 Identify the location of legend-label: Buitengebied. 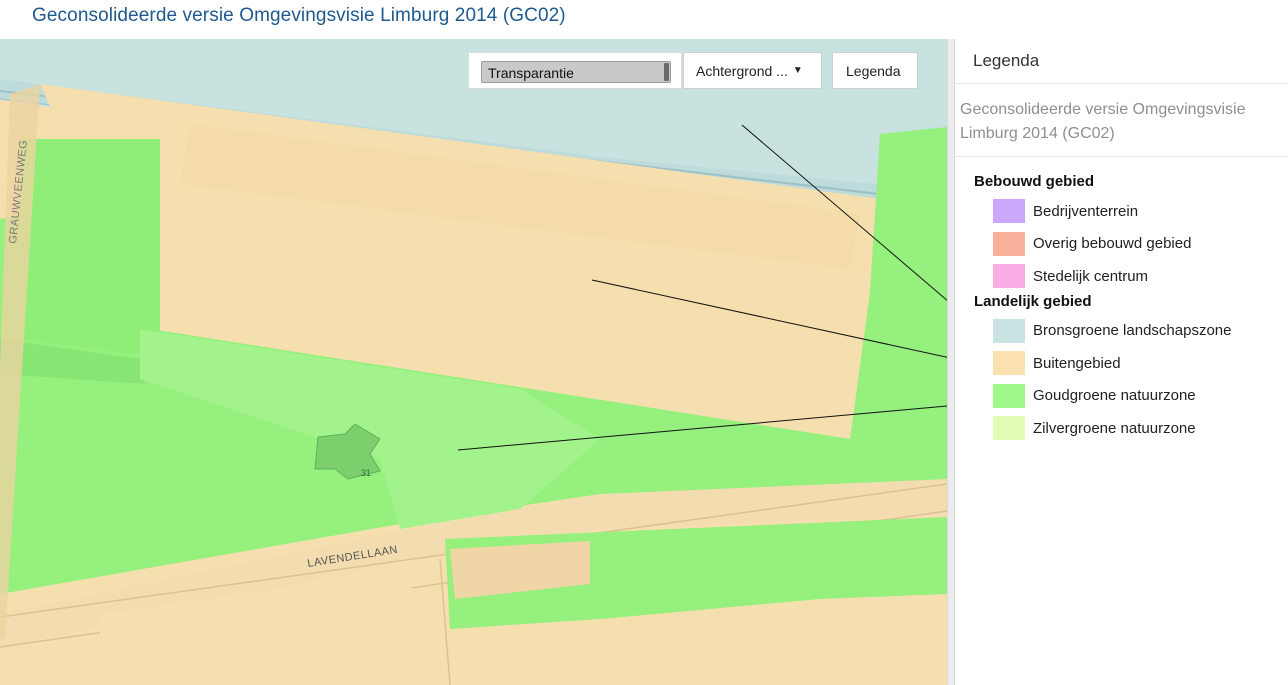
(1077, 363).